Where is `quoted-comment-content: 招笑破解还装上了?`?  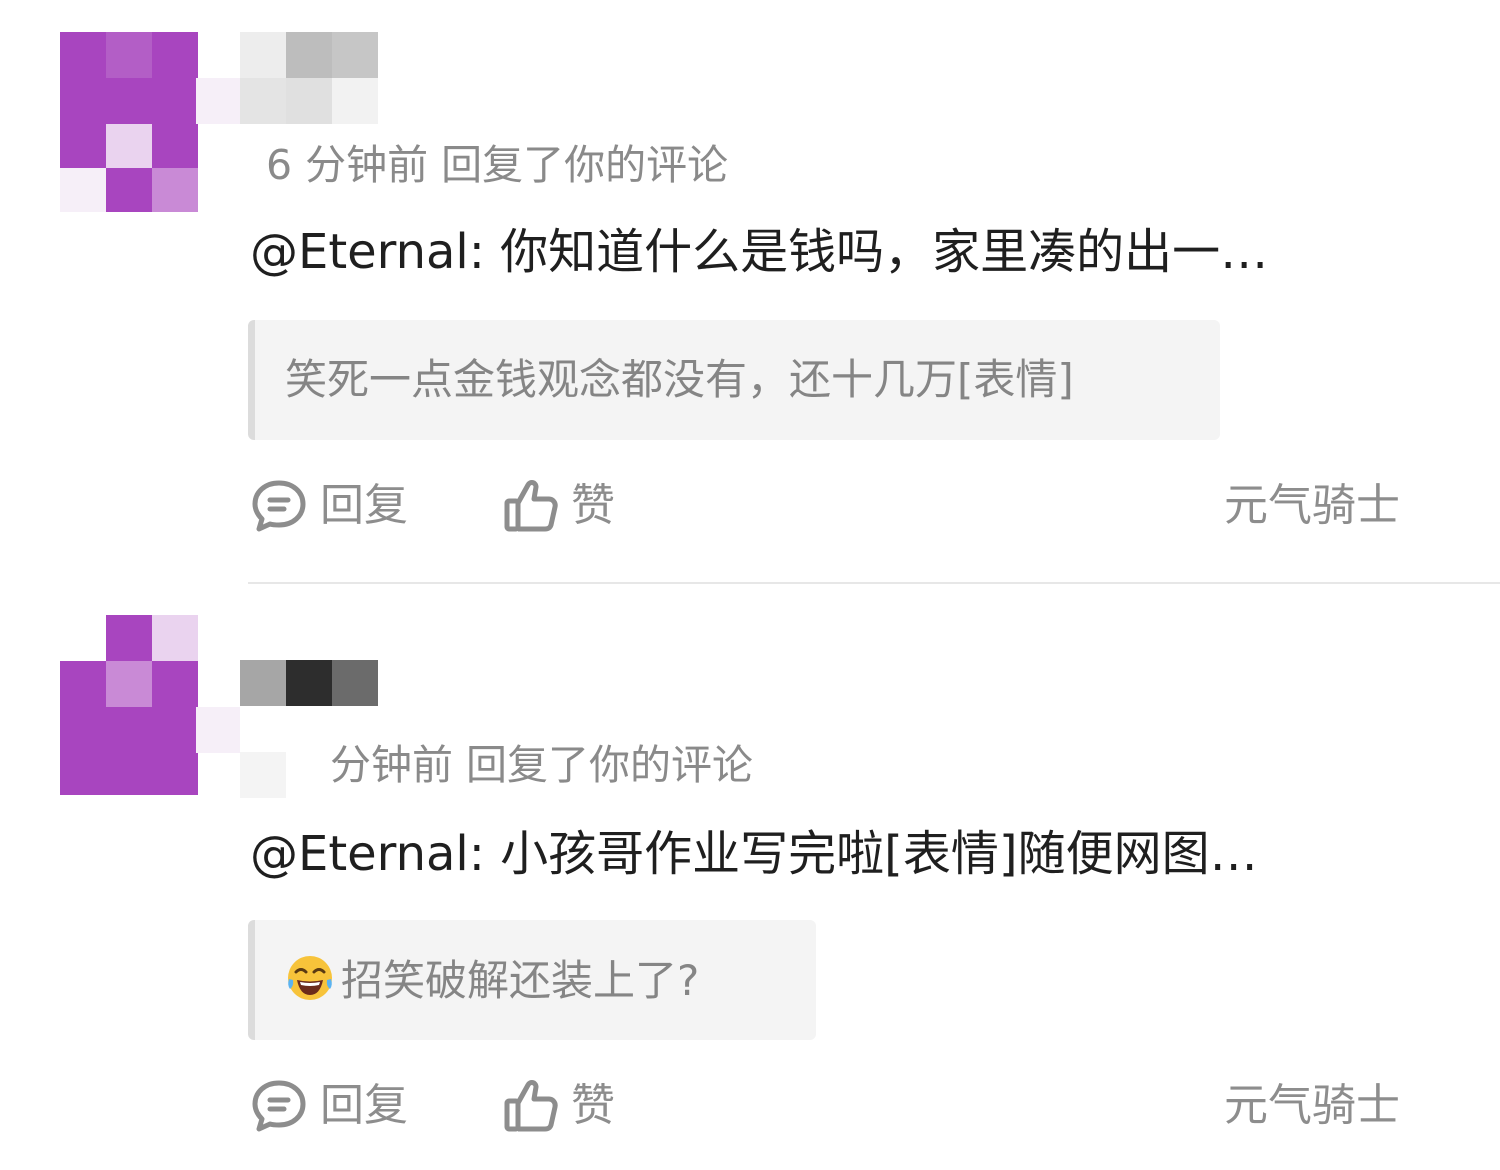 quoted-comment-content: 招笑破解还装上了? is located at coordinates (492, 980).